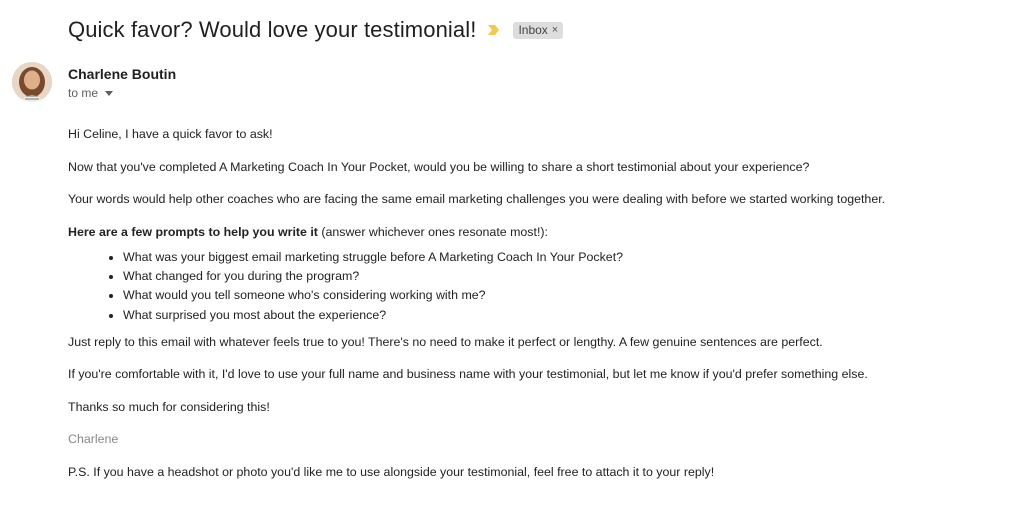  Describe the element at coordinates (494, 30) in the screenshot. I see `importance-marker-icon` at that location.